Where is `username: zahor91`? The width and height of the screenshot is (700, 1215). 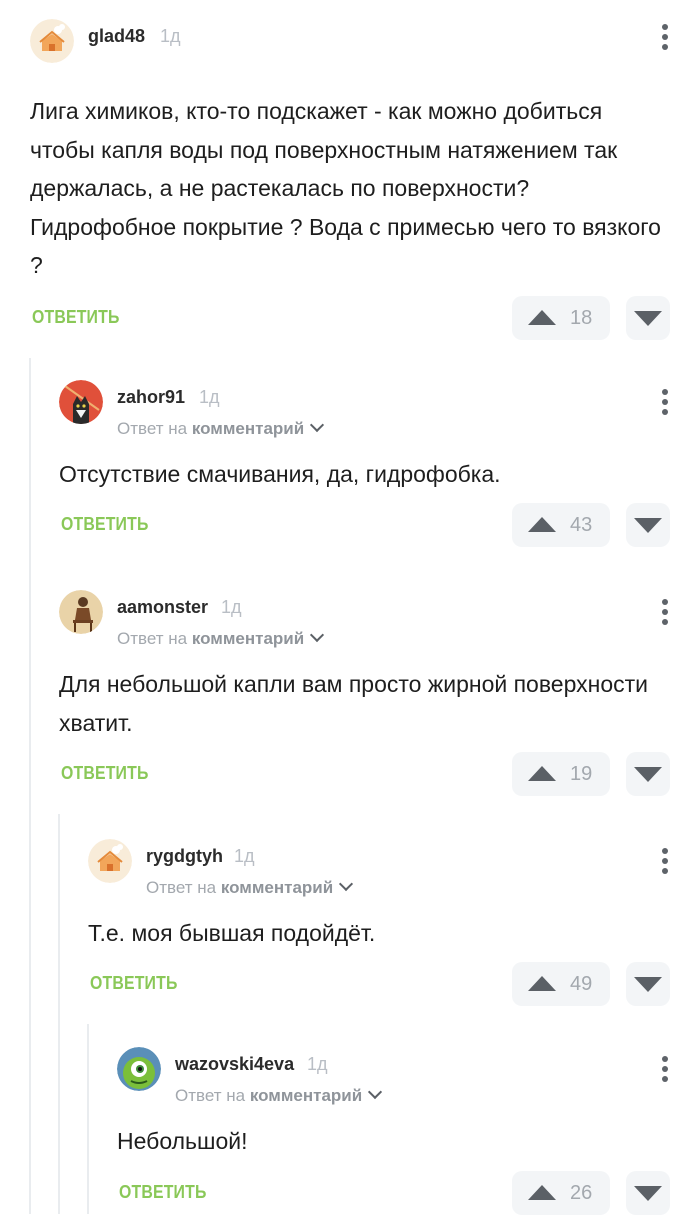 username: zahor91 is located at coordinates (151, 397).